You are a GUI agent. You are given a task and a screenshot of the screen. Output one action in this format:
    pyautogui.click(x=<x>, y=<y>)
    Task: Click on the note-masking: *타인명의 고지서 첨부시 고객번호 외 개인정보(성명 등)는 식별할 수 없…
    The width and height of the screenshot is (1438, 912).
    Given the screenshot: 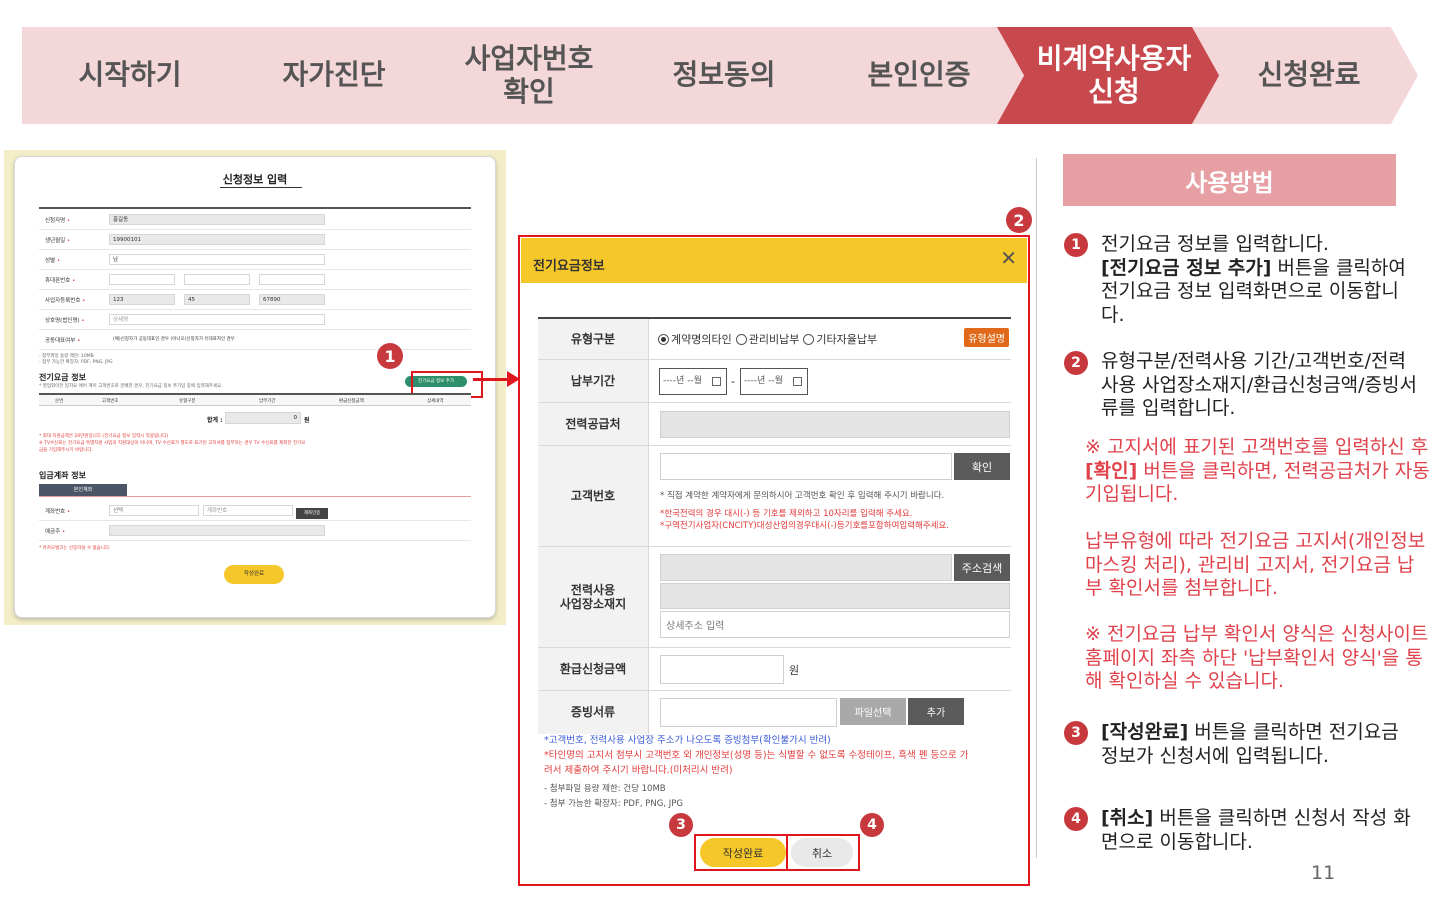 What is the action you would take?
    pyautogui.click(x=756, y=755)
    